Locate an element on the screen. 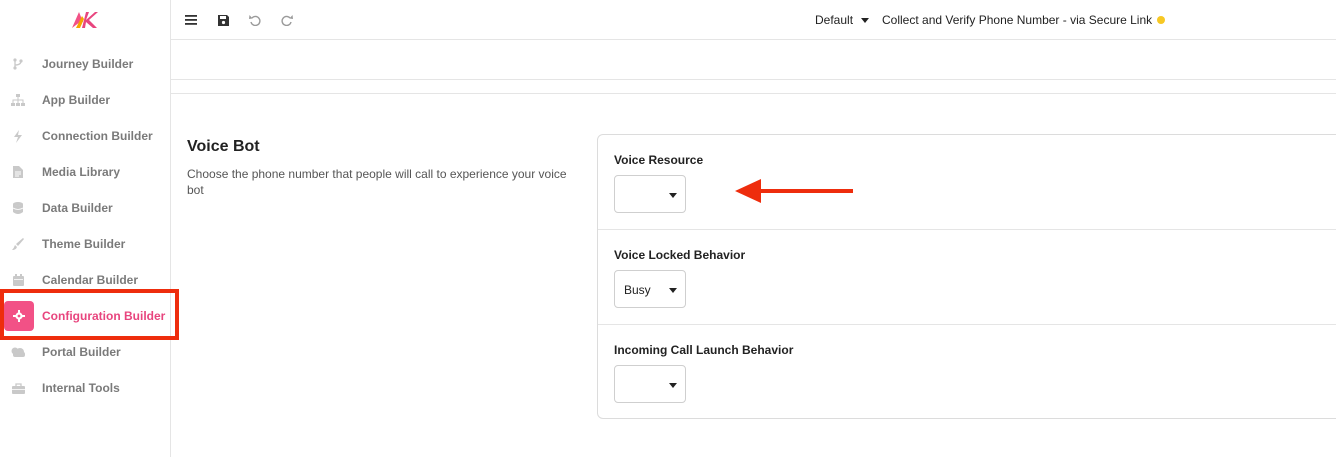 The width and height of the screenshot is (1336, 457). undo-icon is located at coordinates (255, 20).